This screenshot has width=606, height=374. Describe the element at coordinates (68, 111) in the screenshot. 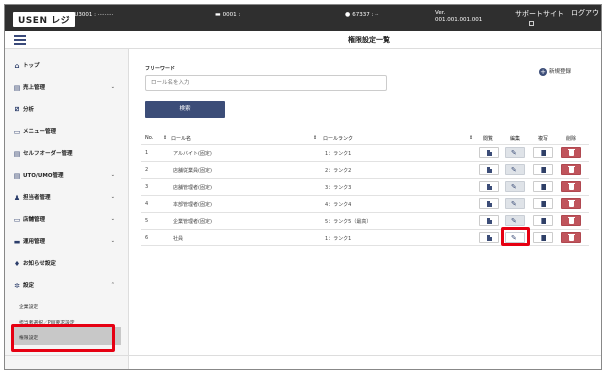

I see `sidebar-item-analysis: ⧄ 分析` at that location.